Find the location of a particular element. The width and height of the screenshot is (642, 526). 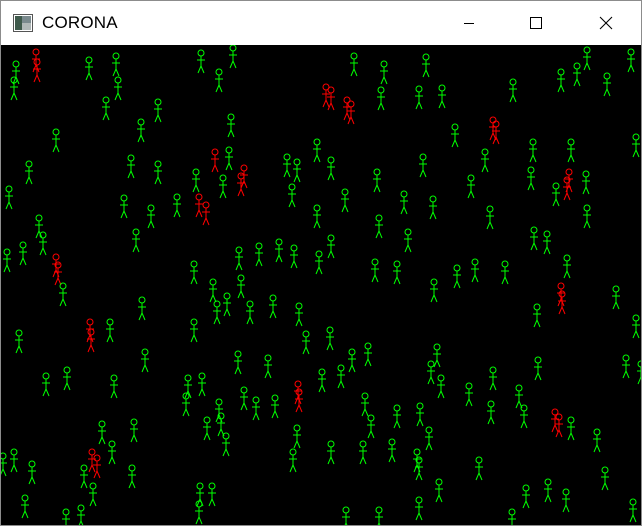

minimize-button is located at coordinates (469, 23).